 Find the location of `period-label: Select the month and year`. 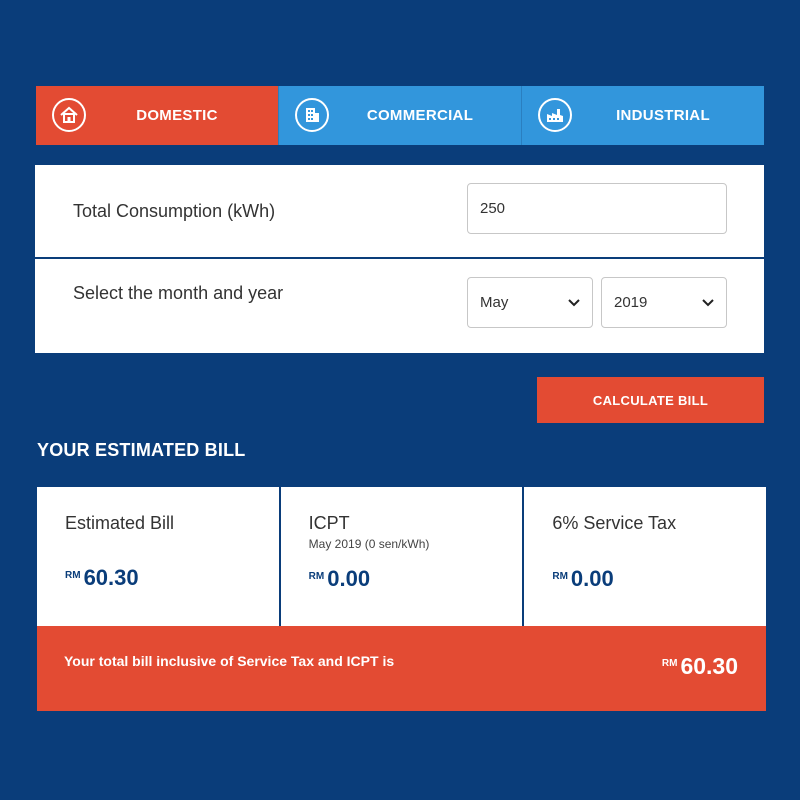

period-label: Select the month and year is located at coordinates (178, 293).